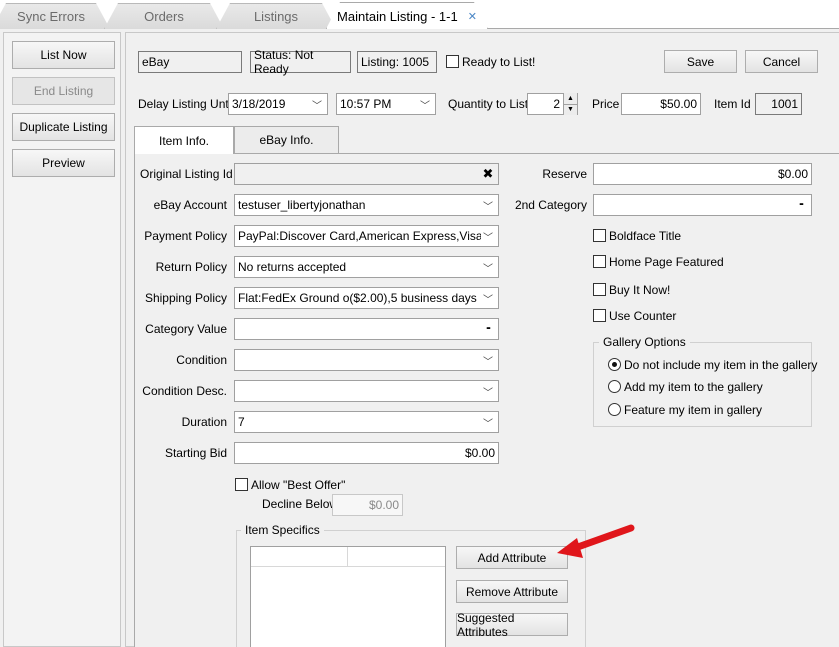  Describe the element at coordinates (702, 205) in the screenshot. I see `second-category-field: •••` at that location.